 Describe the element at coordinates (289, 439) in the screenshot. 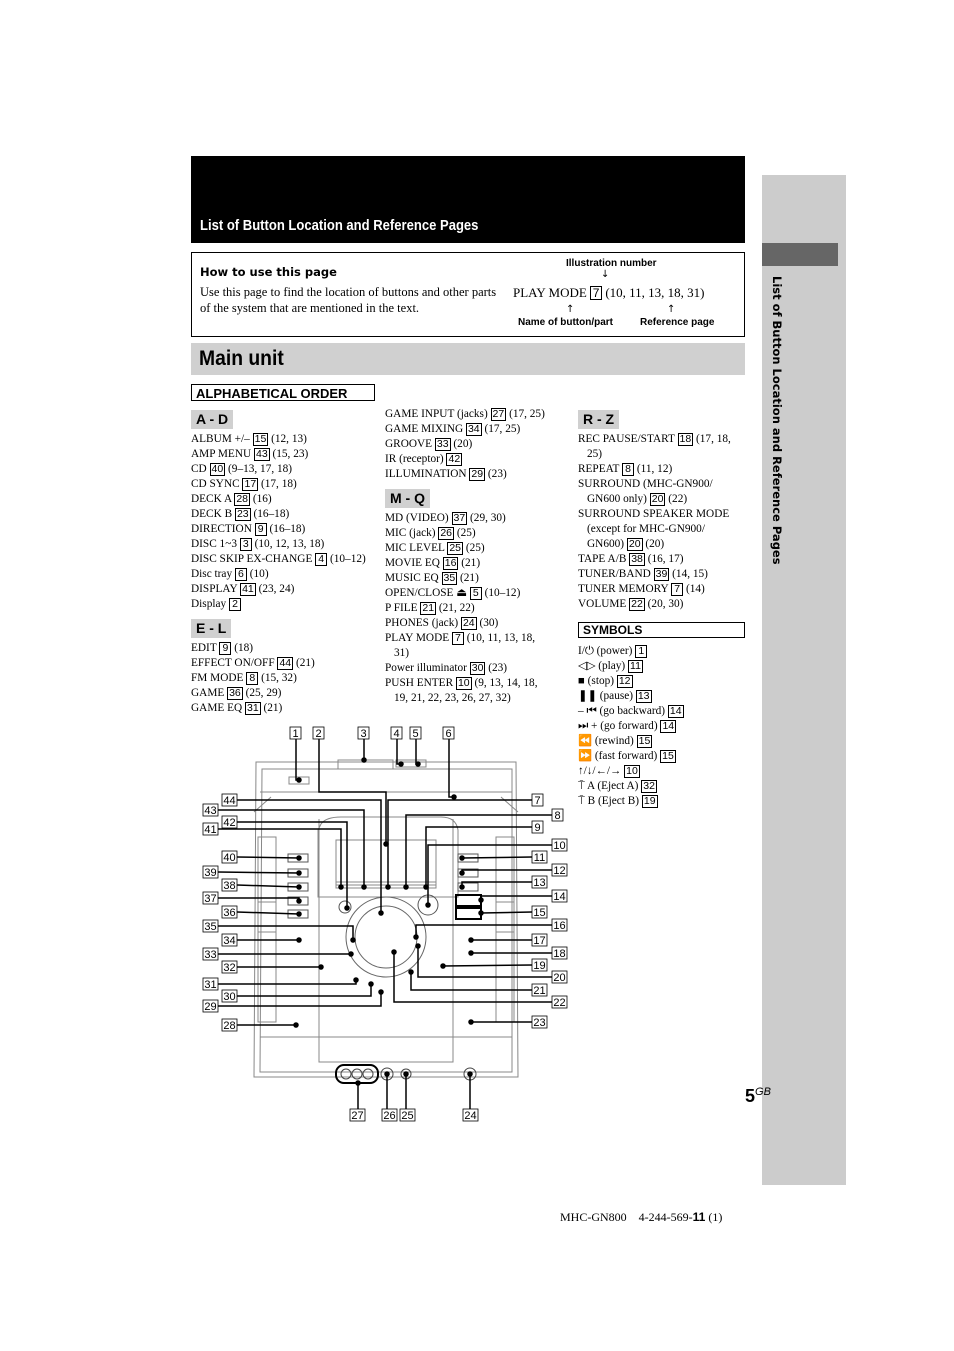

I see `item-pages: (12, 13)` at that location.